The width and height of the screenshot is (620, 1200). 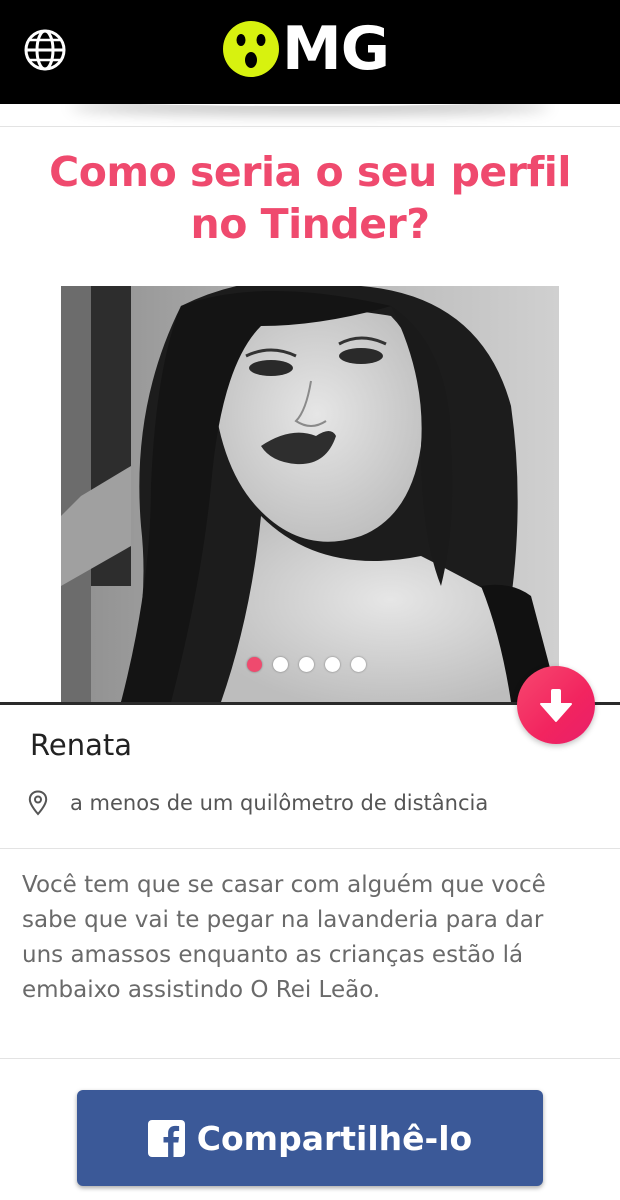 What do you see at coordinates (38, 803) in the screenshot?
I see `location-pin-icon` at bounding box center [38, 803].